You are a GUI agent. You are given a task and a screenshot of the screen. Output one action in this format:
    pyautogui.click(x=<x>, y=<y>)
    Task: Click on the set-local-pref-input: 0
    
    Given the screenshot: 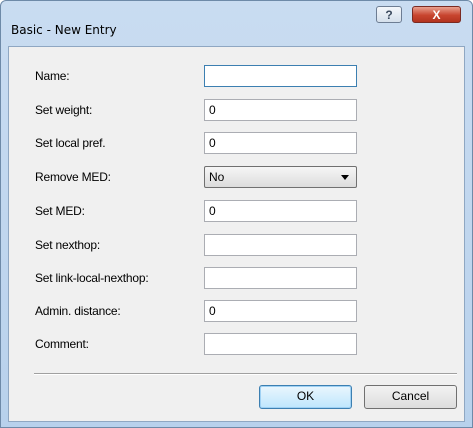 What is the action you would take?
    pyautogui.click(x=280, y=143)
    